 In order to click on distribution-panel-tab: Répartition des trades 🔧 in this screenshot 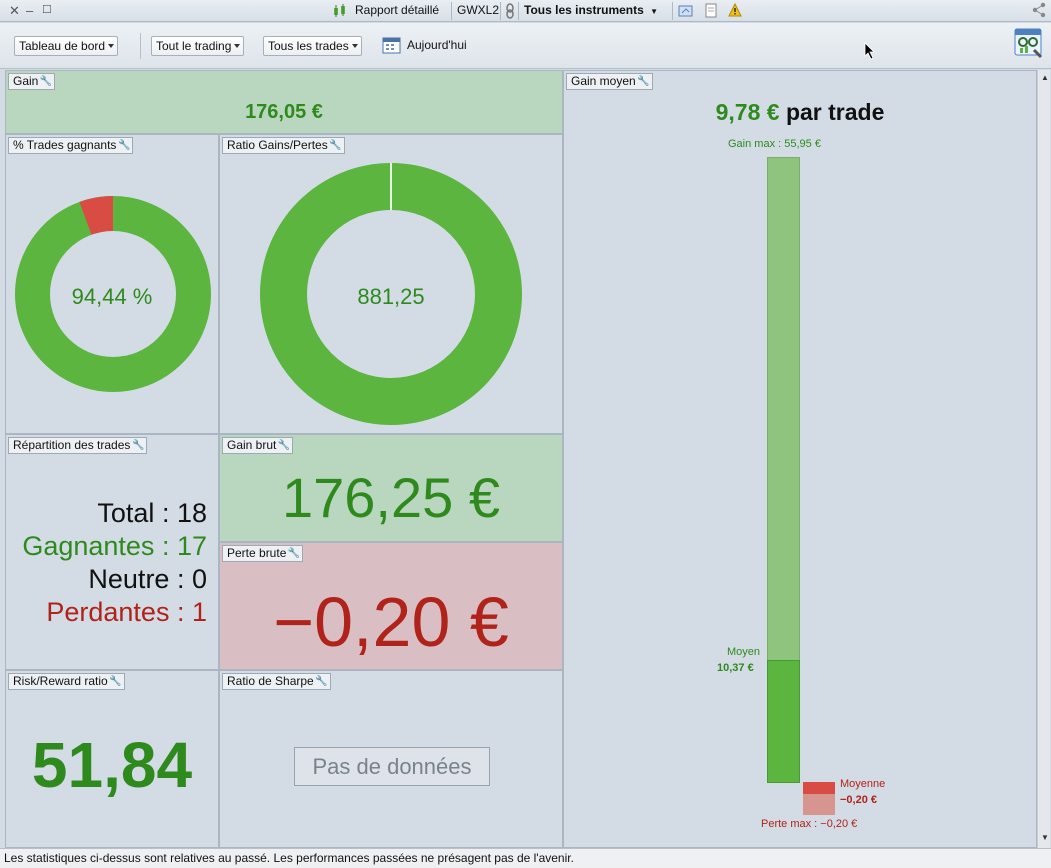, I will do `click(78, 445)`.